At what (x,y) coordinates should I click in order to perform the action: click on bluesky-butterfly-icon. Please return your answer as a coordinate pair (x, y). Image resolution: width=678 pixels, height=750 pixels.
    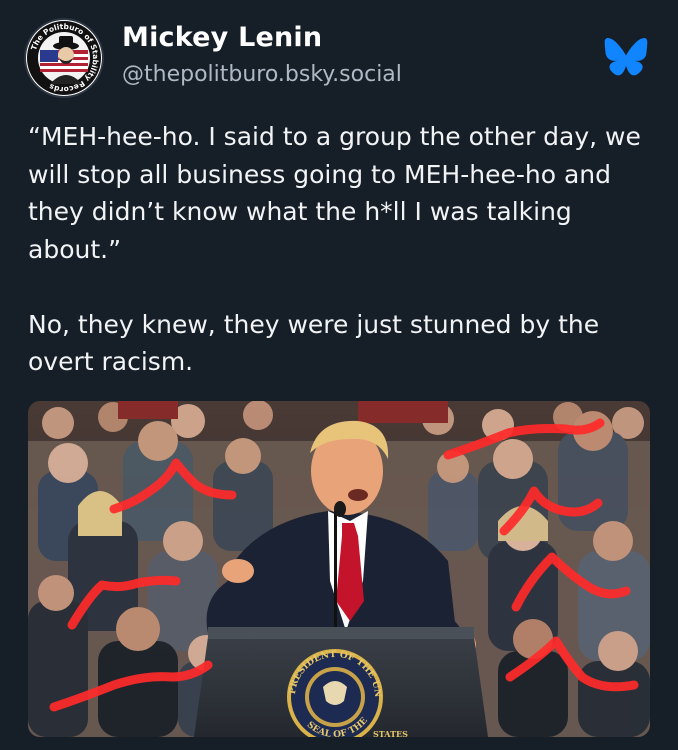
    Looking at the image, I should click on (626, 57).